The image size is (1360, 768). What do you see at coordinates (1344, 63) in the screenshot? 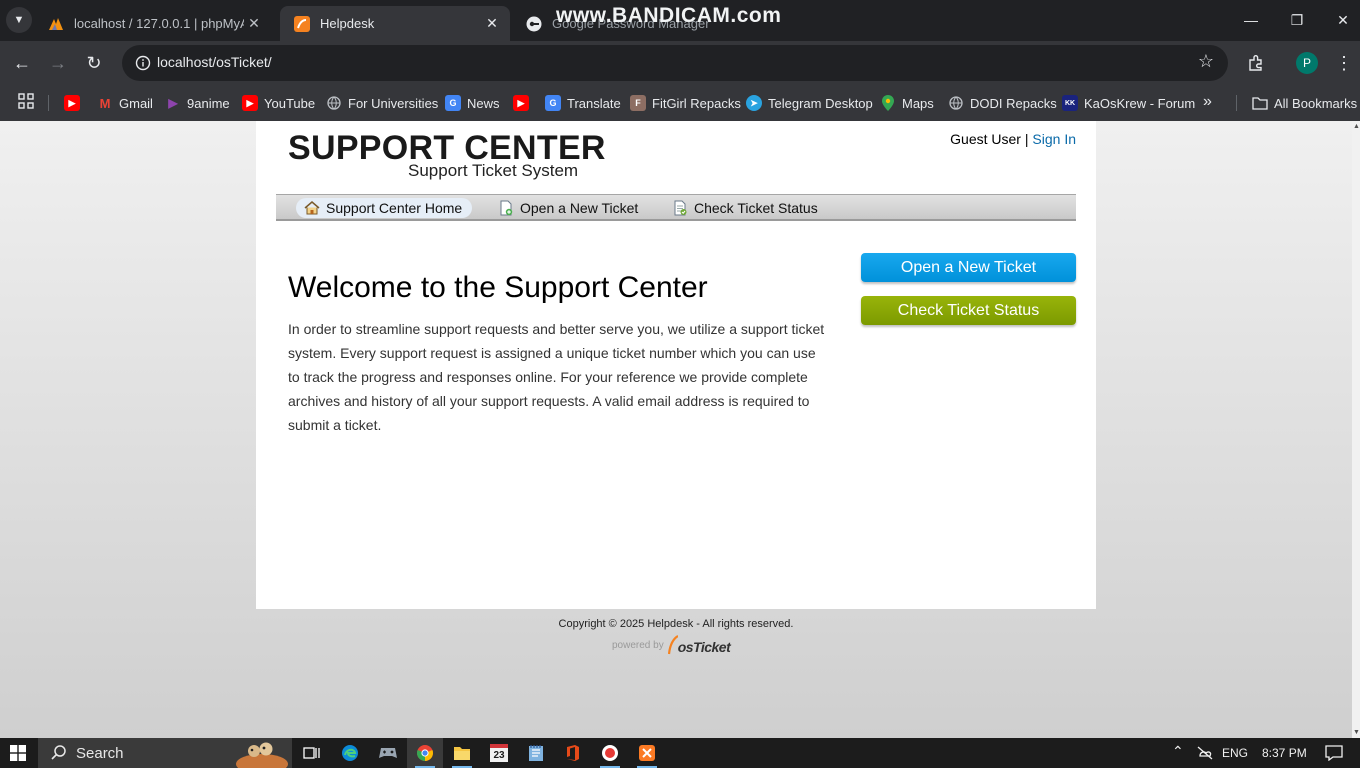
I see `browser-menu-icon: ⋮` at bounding box center [1344, 63].